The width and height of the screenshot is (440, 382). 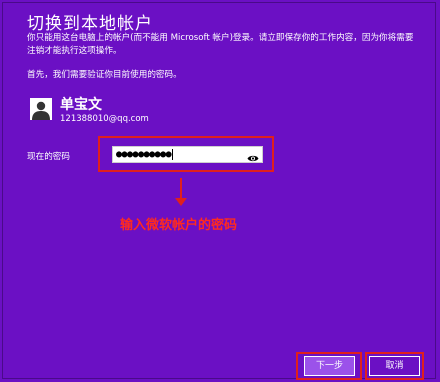 I want to click on verify-prompt: 首先，我们需要验证你目前使用的密码。, so click(x=104, y=75).